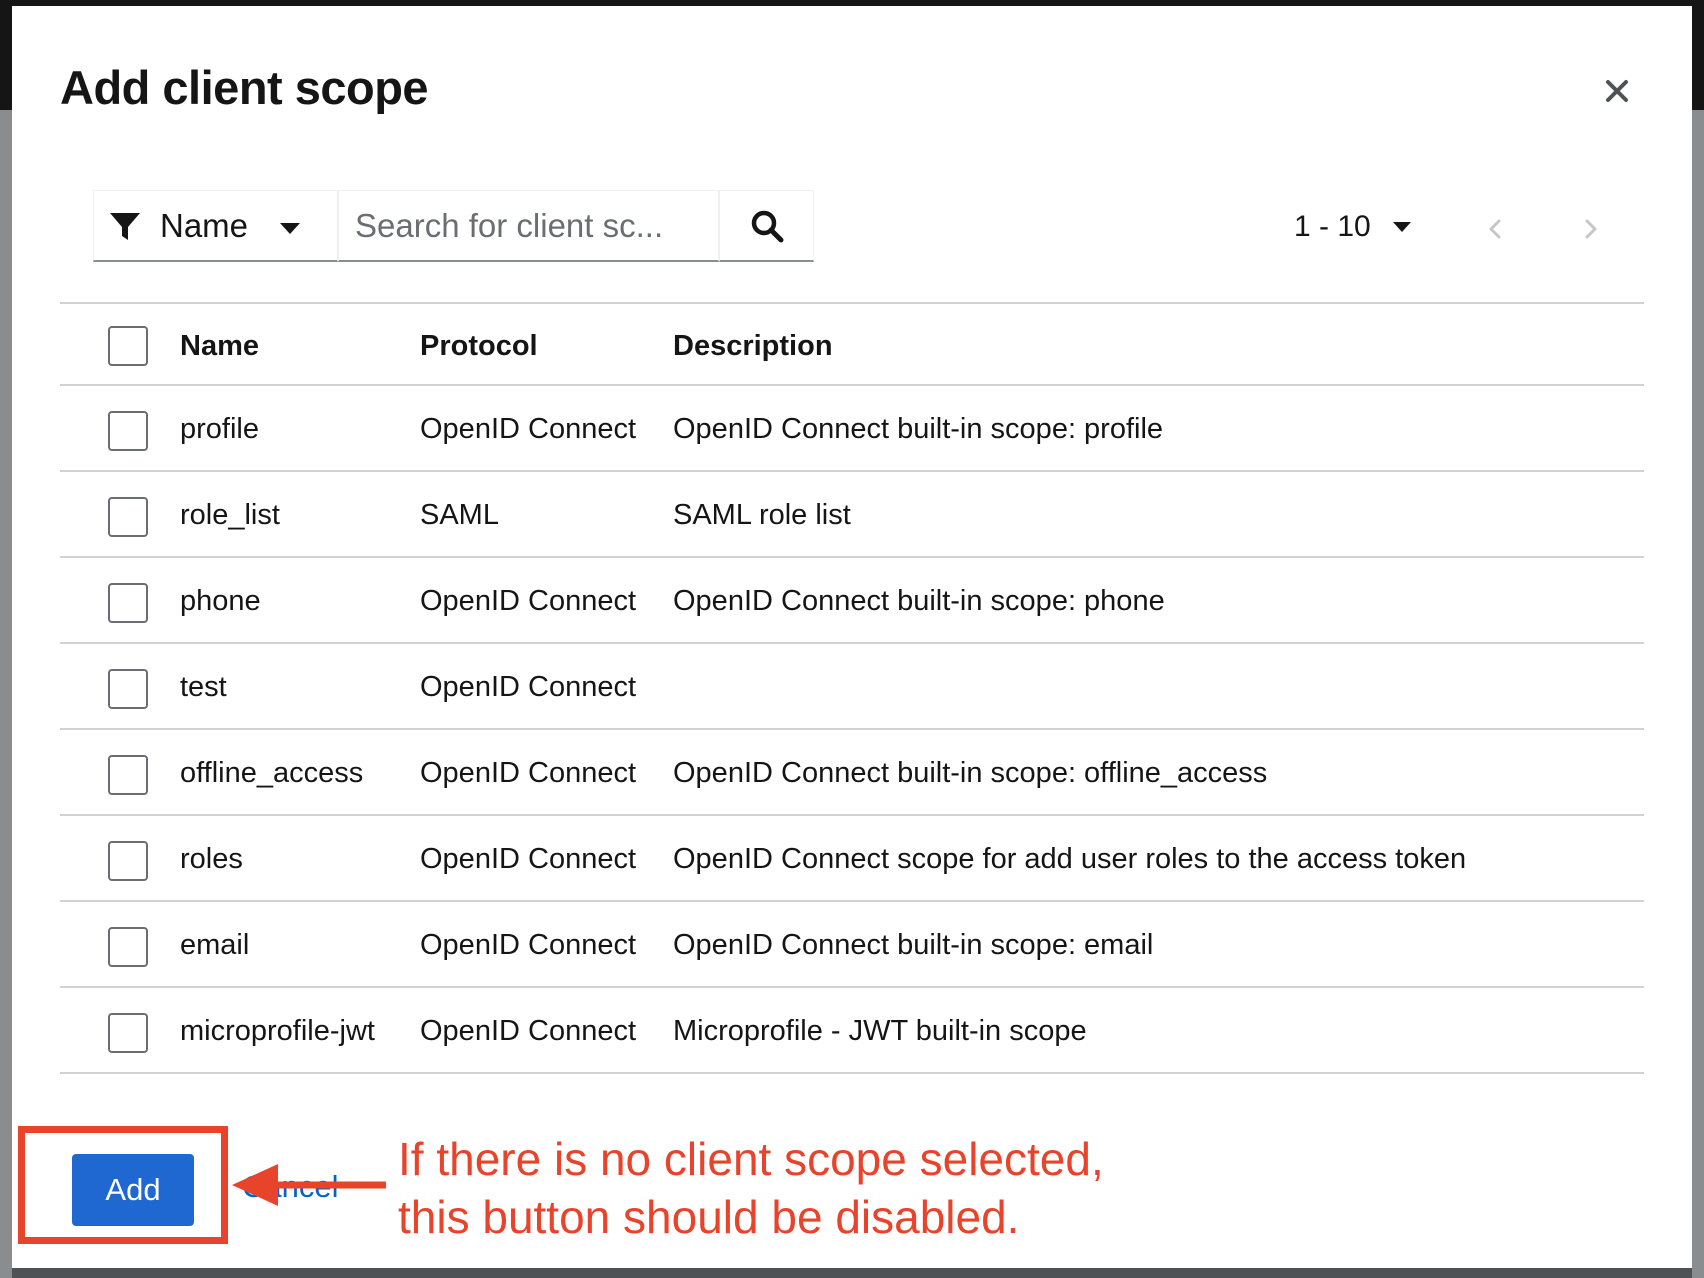 The image size is (1704, 1278). I want to click on close-icon, so click(1617, 91).